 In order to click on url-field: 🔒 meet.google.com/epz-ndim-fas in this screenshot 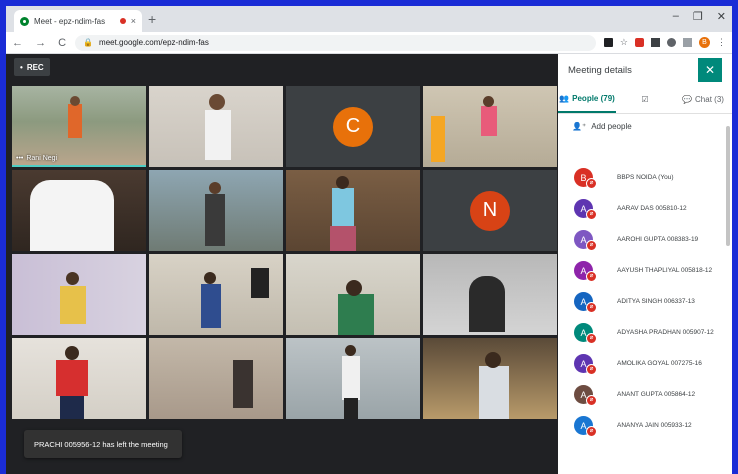, I will do `click(335, 42)`.